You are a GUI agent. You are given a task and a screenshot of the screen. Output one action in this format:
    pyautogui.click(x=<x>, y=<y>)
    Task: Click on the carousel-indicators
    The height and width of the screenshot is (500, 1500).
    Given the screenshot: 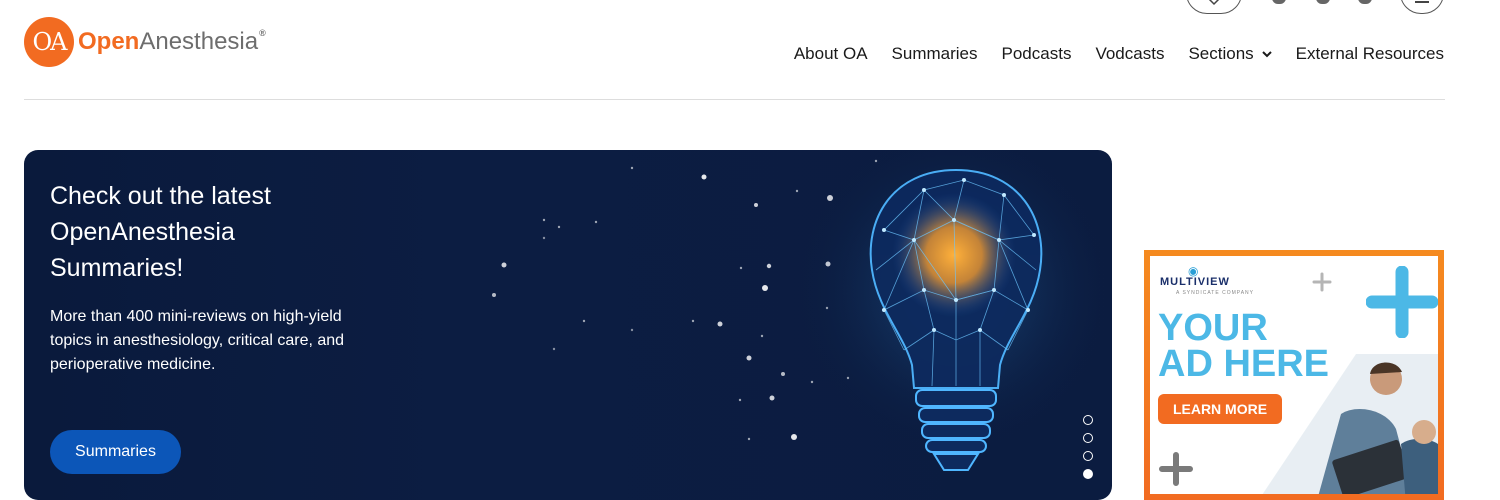 What is the action you would take?
    pyautogui.click(x=1088, y=451)
    